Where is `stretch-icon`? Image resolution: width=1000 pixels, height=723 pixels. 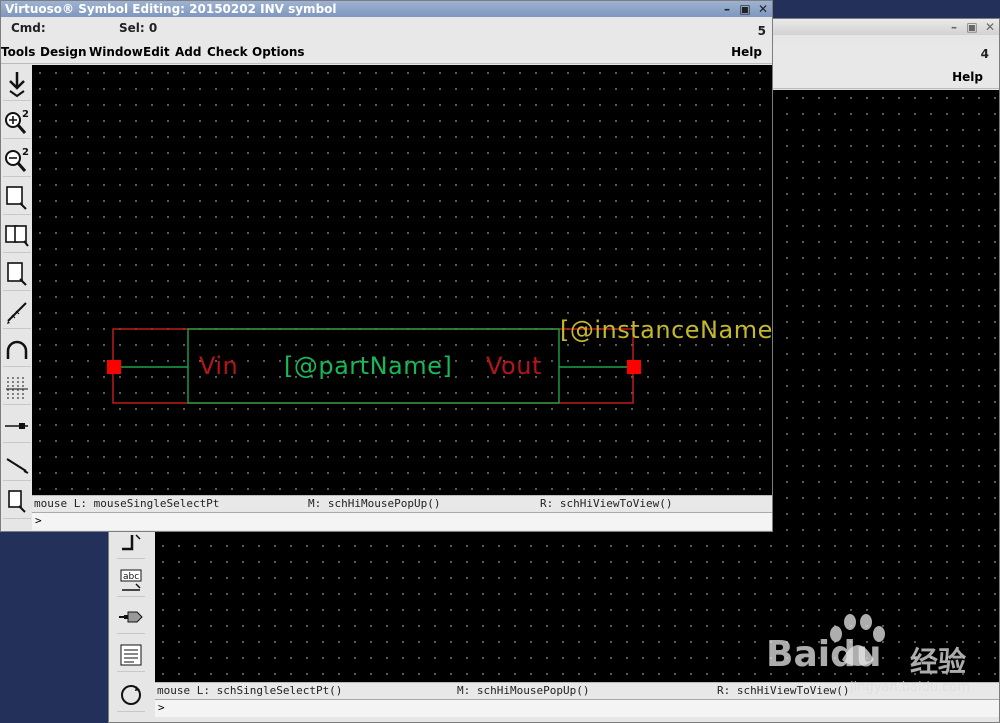 stretch-icon is located at coordinates (16, 197).